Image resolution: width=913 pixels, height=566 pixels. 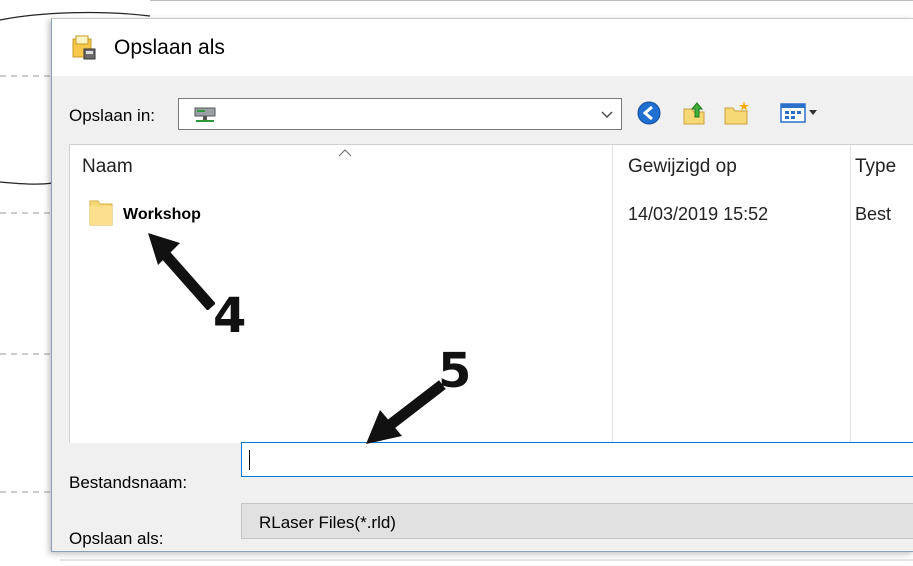 What do you see at coordinates (607, 114) in the screenshot?
I see `chevron-down-icon` at bounding box center [607, 114].